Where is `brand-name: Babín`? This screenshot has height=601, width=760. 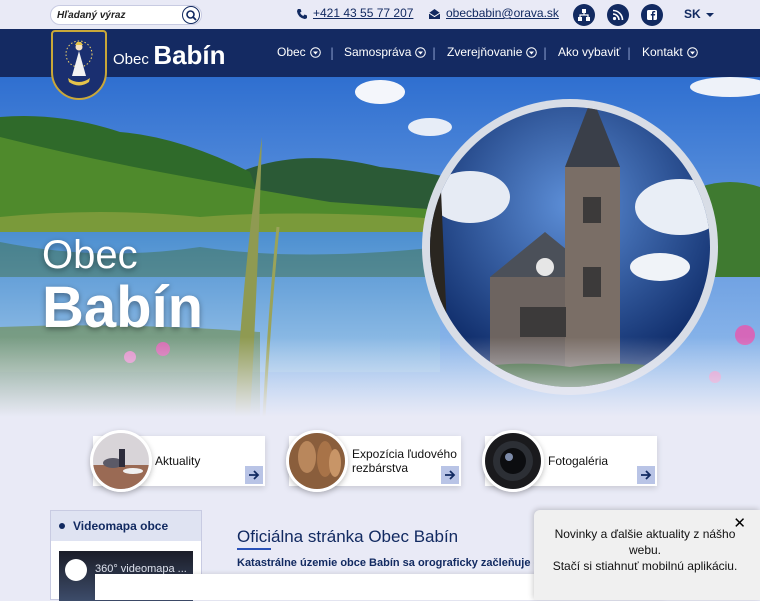 brand-name: Babín is located at coordinates (189, 55).